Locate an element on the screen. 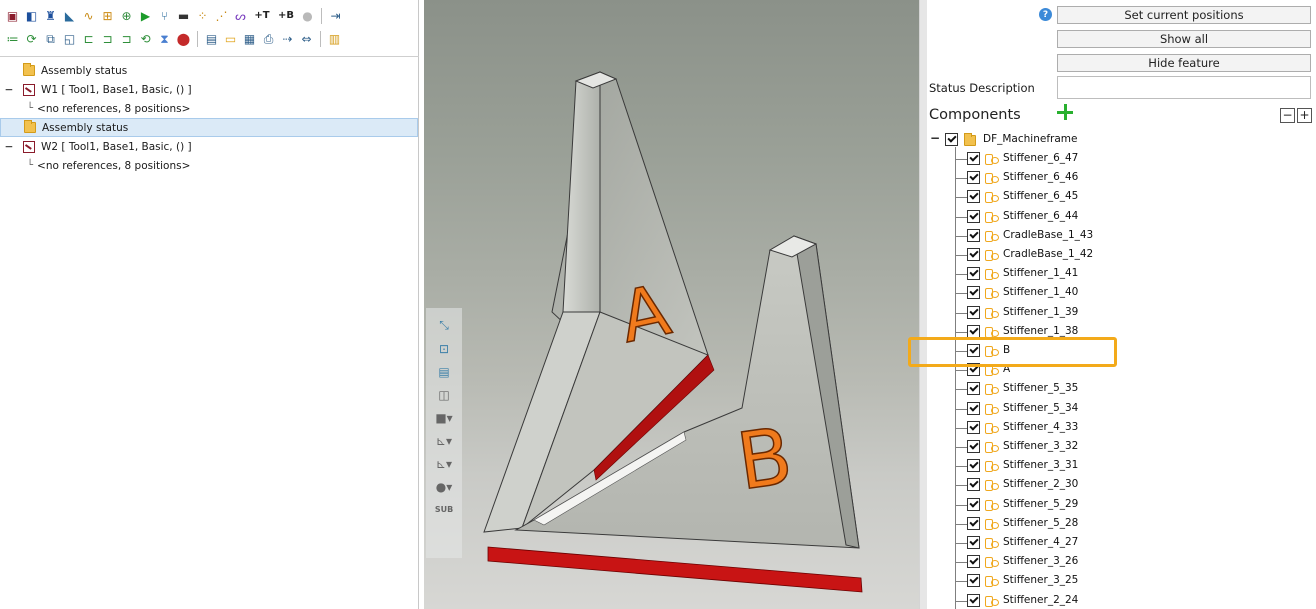 This screenshot has height=609, width=1316. branch-icon: ⑂ is located at coordinates (164, 16).